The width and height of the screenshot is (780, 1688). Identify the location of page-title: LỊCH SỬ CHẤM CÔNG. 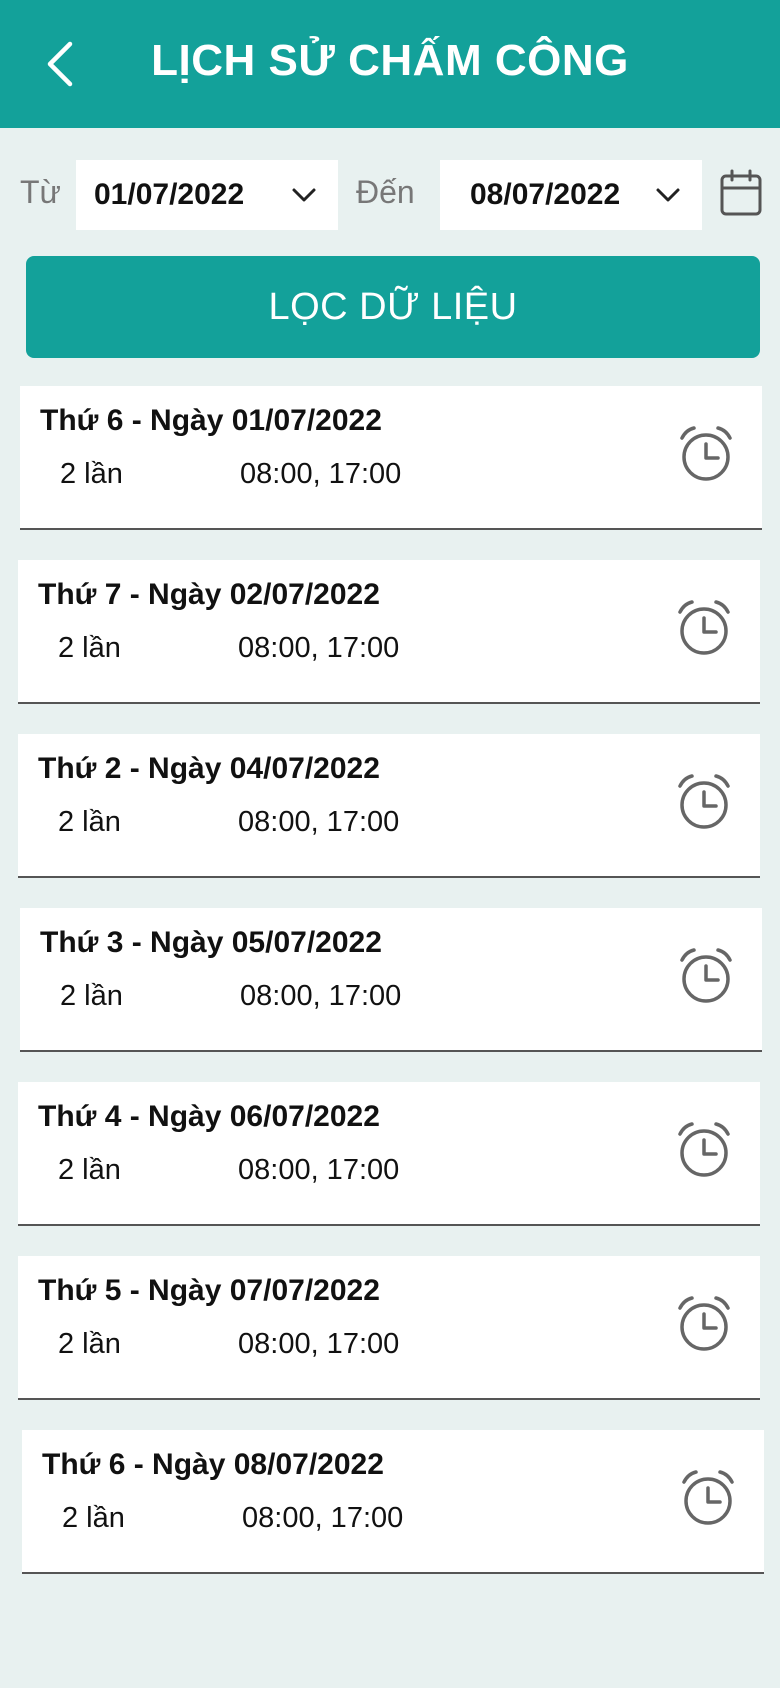
(390, 60).